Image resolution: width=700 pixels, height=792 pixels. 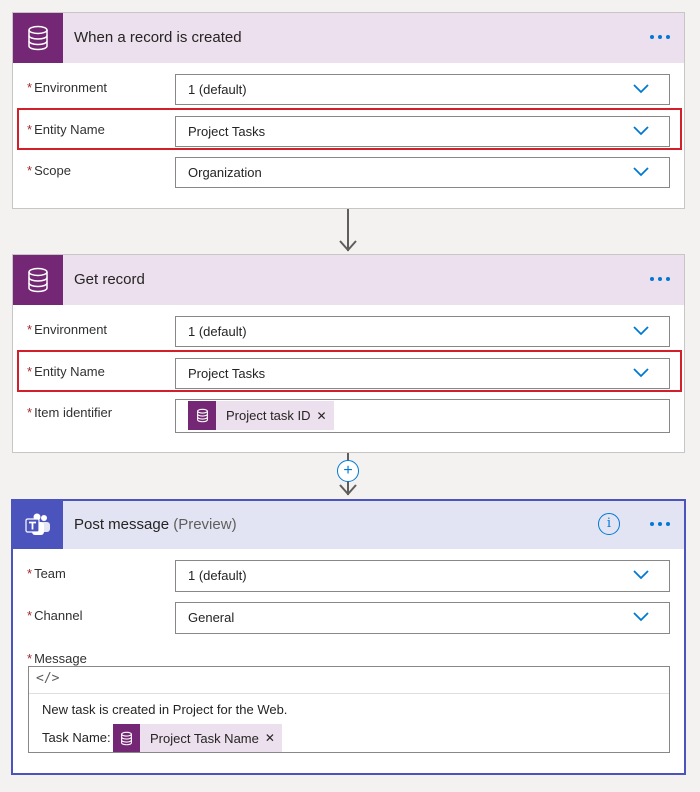 I want to click on info-icon: i, so click(x=609, y=524).